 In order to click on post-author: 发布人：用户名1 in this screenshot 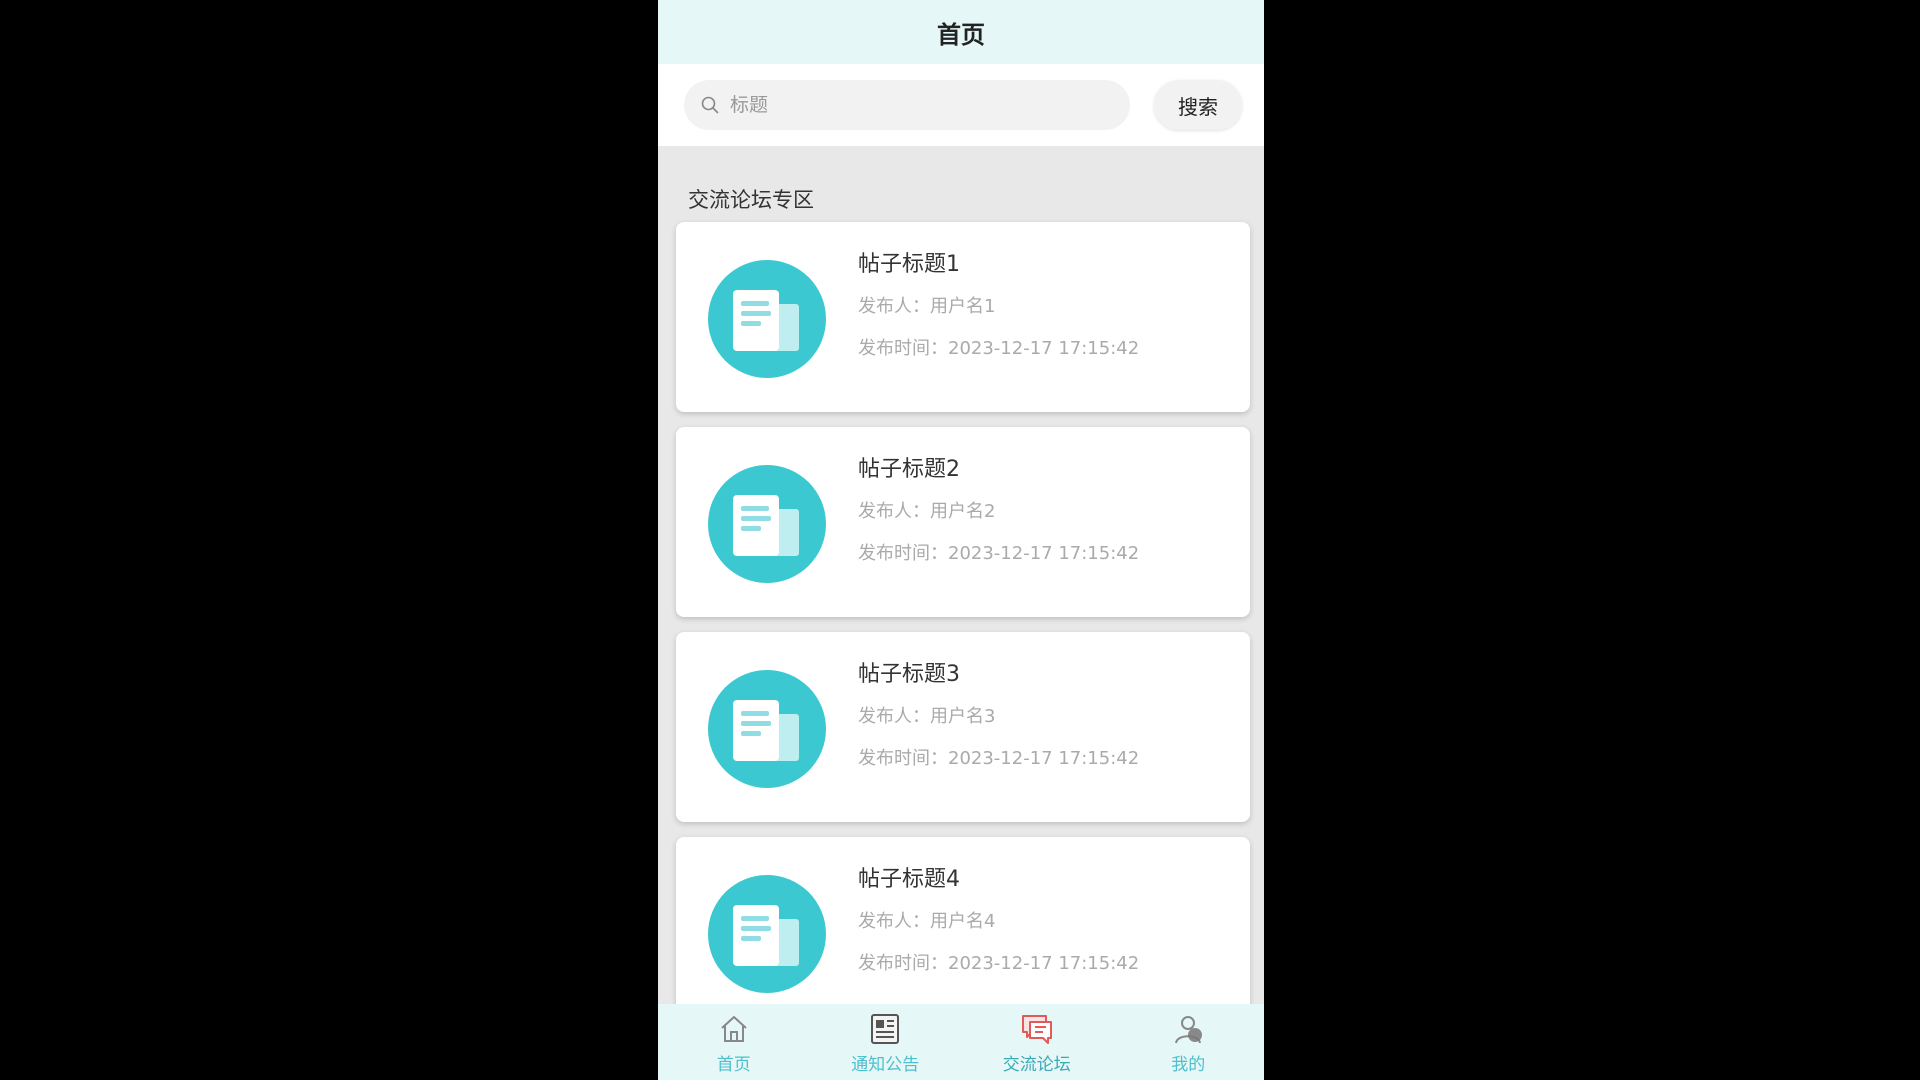, I will do `click(927, 306)`.